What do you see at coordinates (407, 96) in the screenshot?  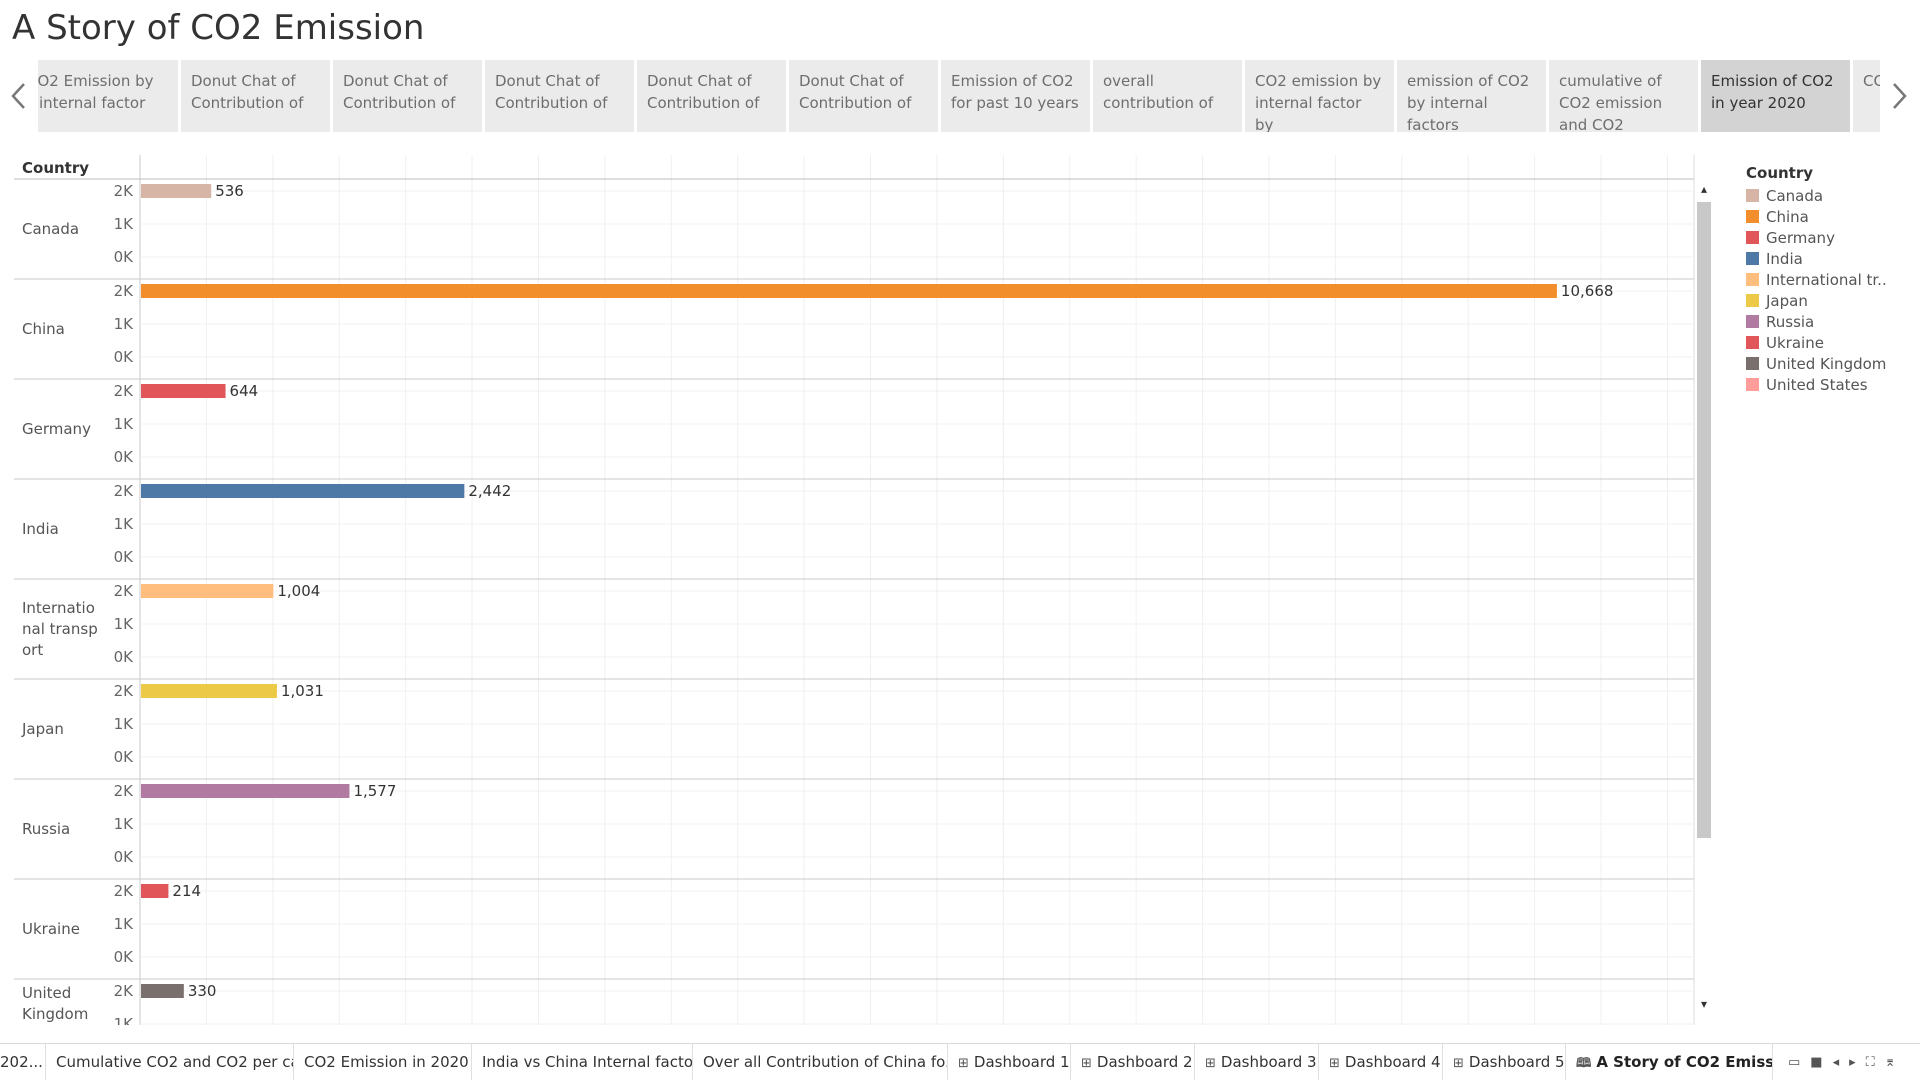 I see `story-point-3: Donut Chat of Contribution of` at bounding box center [407, 96].